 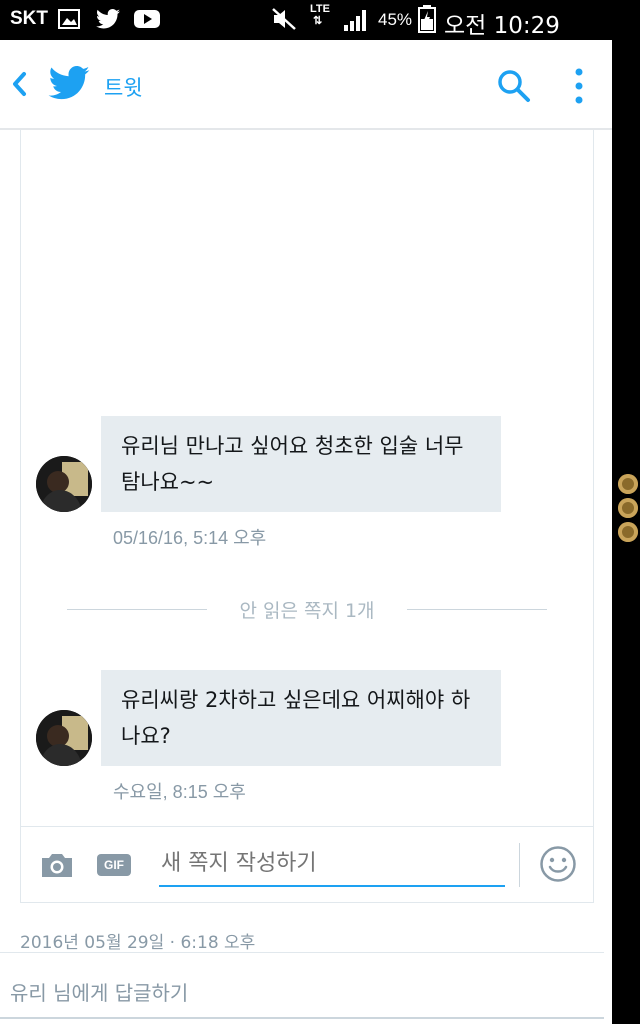 I want to click on unread-divider: 안 읽은 쪽지 1개, so click(x=307, y=609).